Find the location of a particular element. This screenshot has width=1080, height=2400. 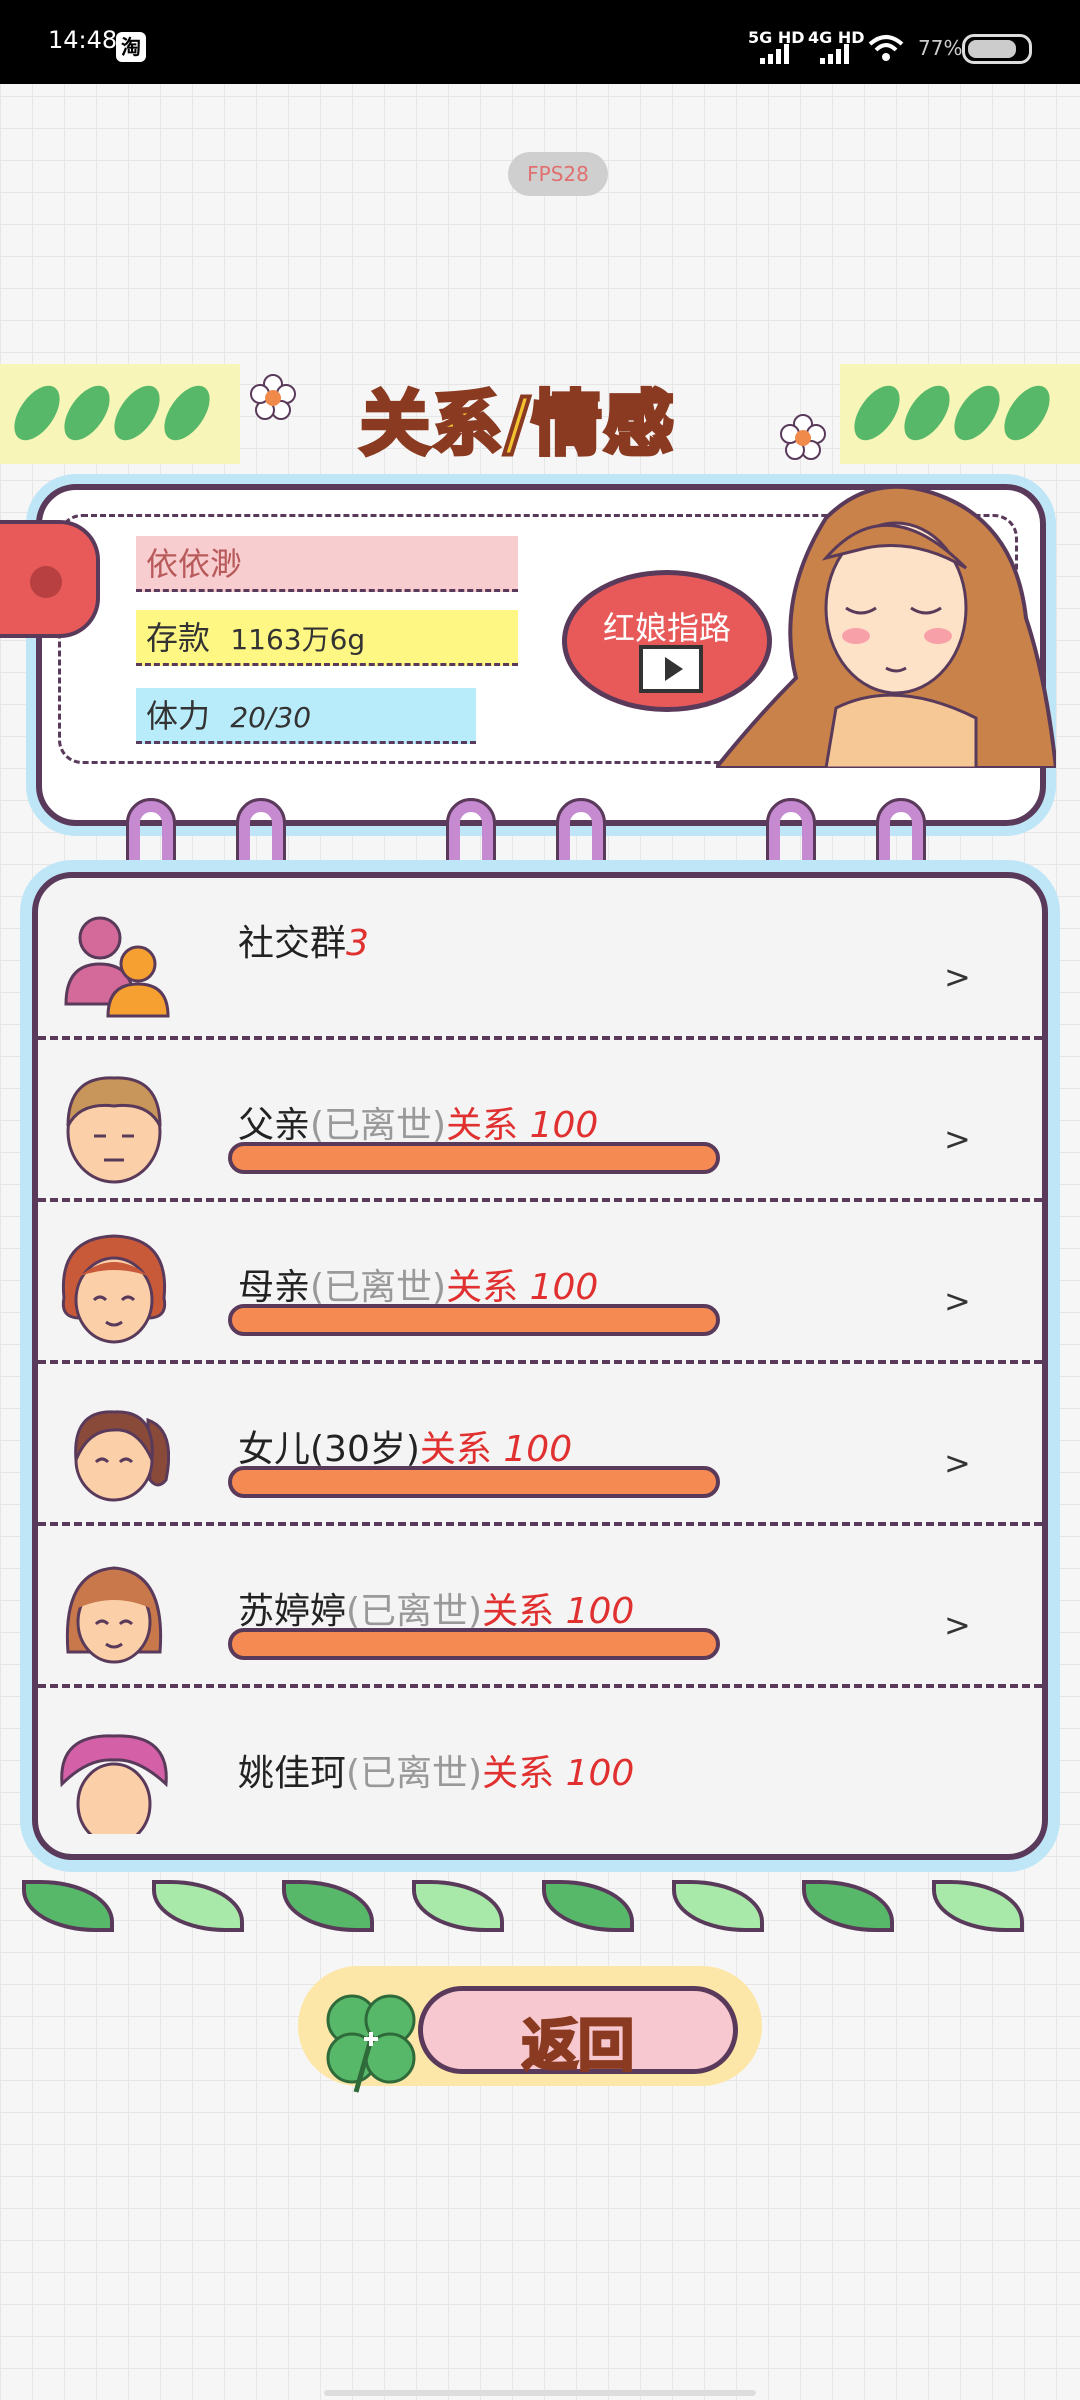

father-relation-value: 100 is located at coordinates (564, 1125).